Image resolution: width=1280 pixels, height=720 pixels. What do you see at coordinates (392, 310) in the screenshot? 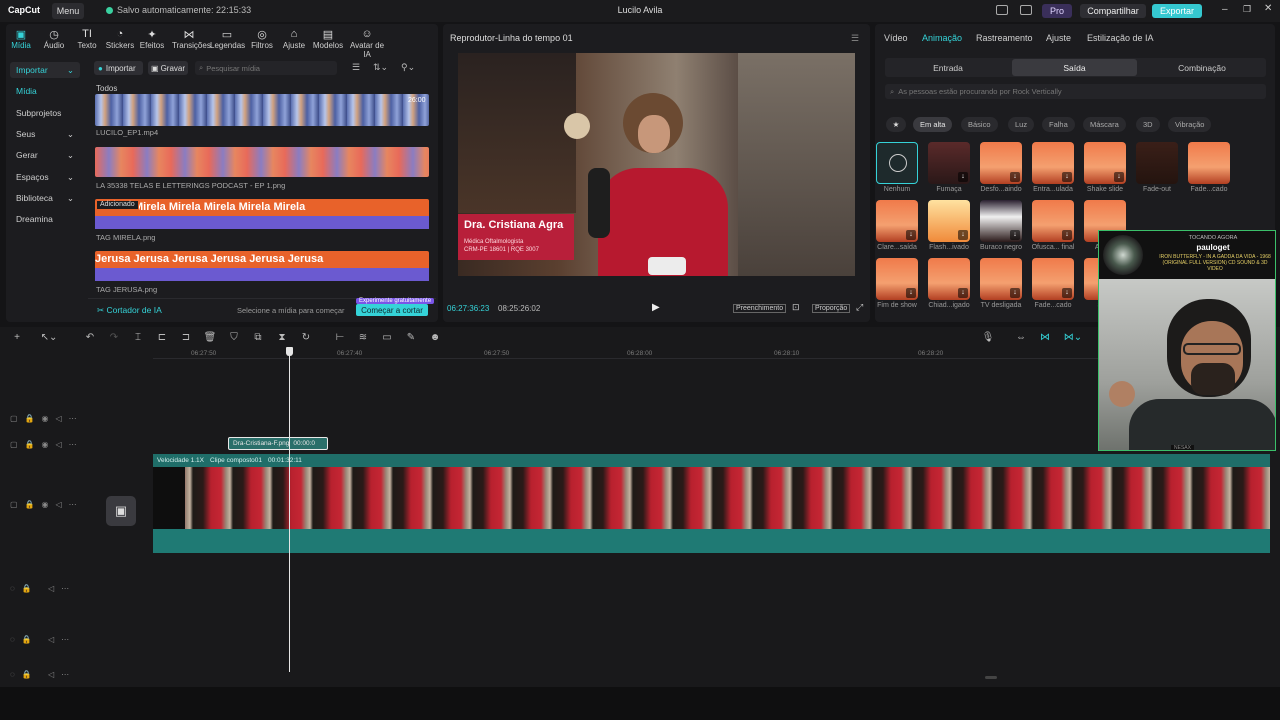
I see `start-cut-button: Começar a cortar` at bounding box center [392, 310].